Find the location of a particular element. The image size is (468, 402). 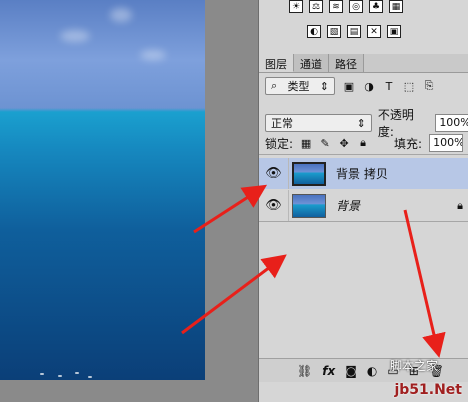

layer-filter-row: ⌕ 类型 ⇕ ▣ ◑ T ⬚ ⎘ is located at coordinates (350, 86).